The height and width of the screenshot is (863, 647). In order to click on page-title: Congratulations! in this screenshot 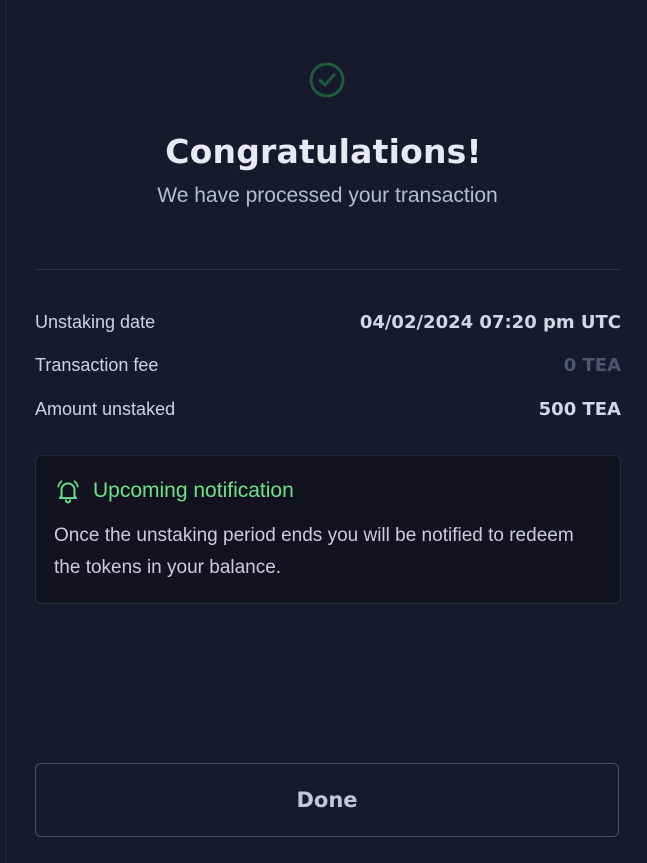, I will do `click(323, 151)`.